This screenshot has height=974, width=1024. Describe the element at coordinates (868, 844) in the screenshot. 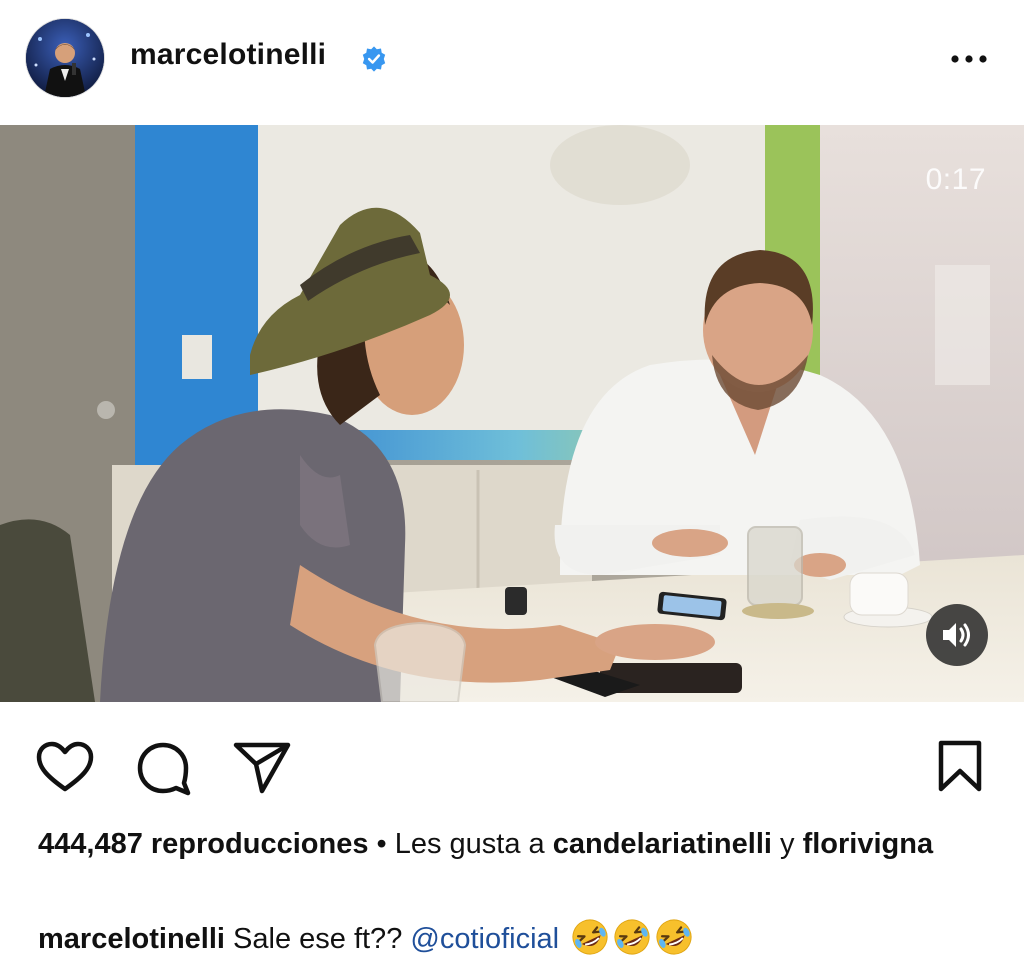

I see `liked-by-other: florivigna` at that location.